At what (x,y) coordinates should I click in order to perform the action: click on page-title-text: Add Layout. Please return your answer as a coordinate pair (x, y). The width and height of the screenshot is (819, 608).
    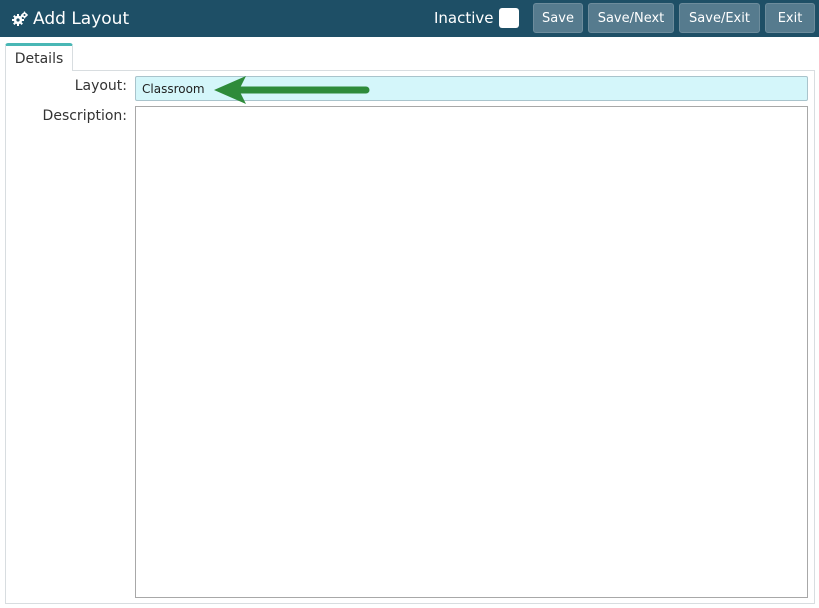
    Looking at the image, I should click on (81, 18).